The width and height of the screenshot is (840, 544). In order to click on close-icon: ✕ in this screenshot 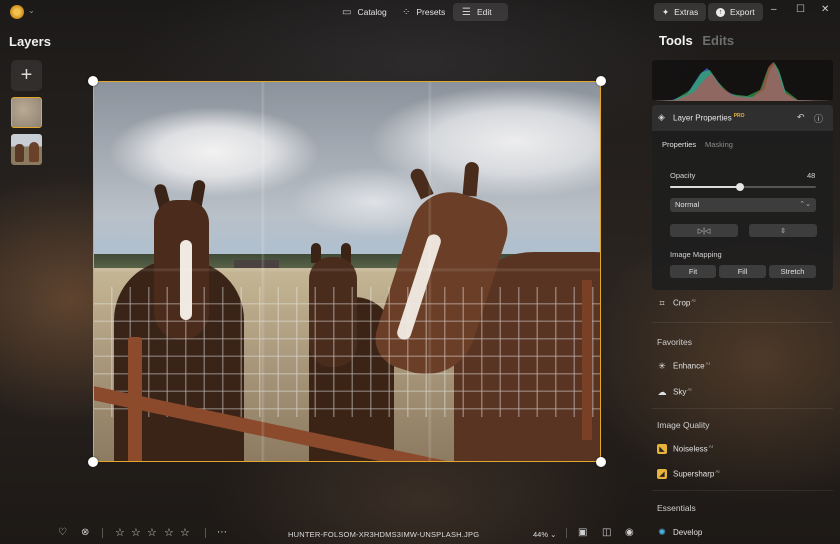, I will do `click(825, 9)`.